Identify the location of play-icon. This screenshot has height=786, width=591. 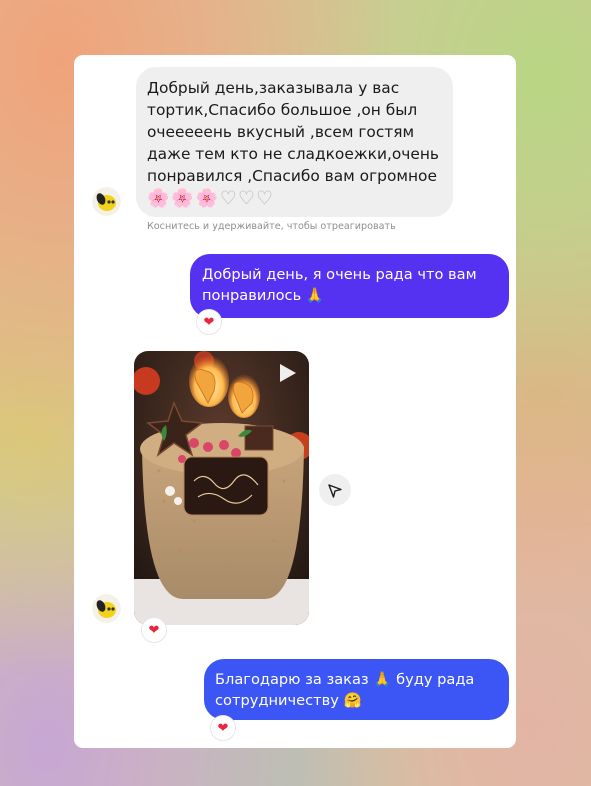
(287, 373).